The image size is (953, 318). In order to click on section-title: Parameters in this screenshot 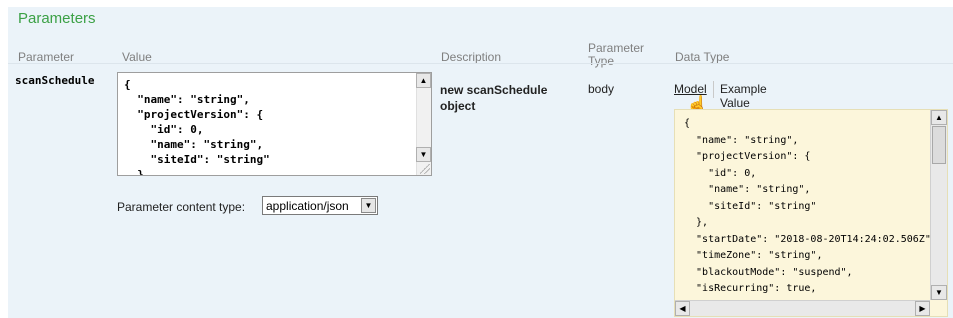, I will do `click(57, 18)`.